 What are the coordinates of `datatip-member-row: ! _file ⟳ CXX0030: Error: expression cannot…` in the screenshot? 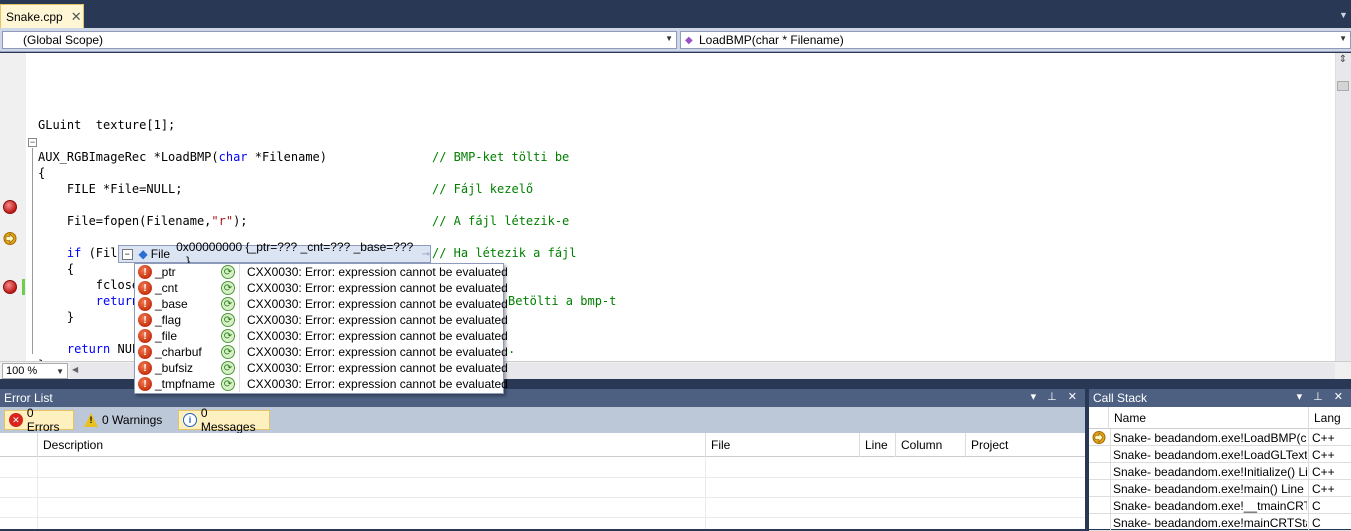 It's located at (321, 336).